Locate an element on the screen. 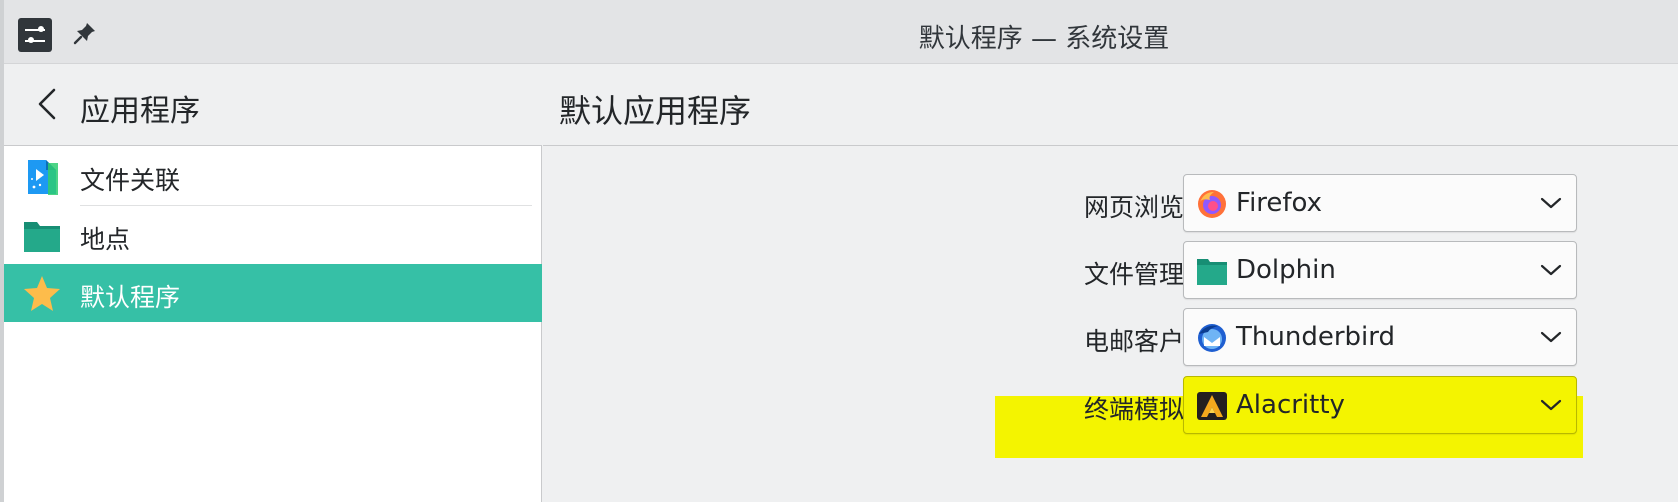 This screenshot has width=1678, height=502. sidebar-title: 应用程序 is located at coordinates (140, 111).